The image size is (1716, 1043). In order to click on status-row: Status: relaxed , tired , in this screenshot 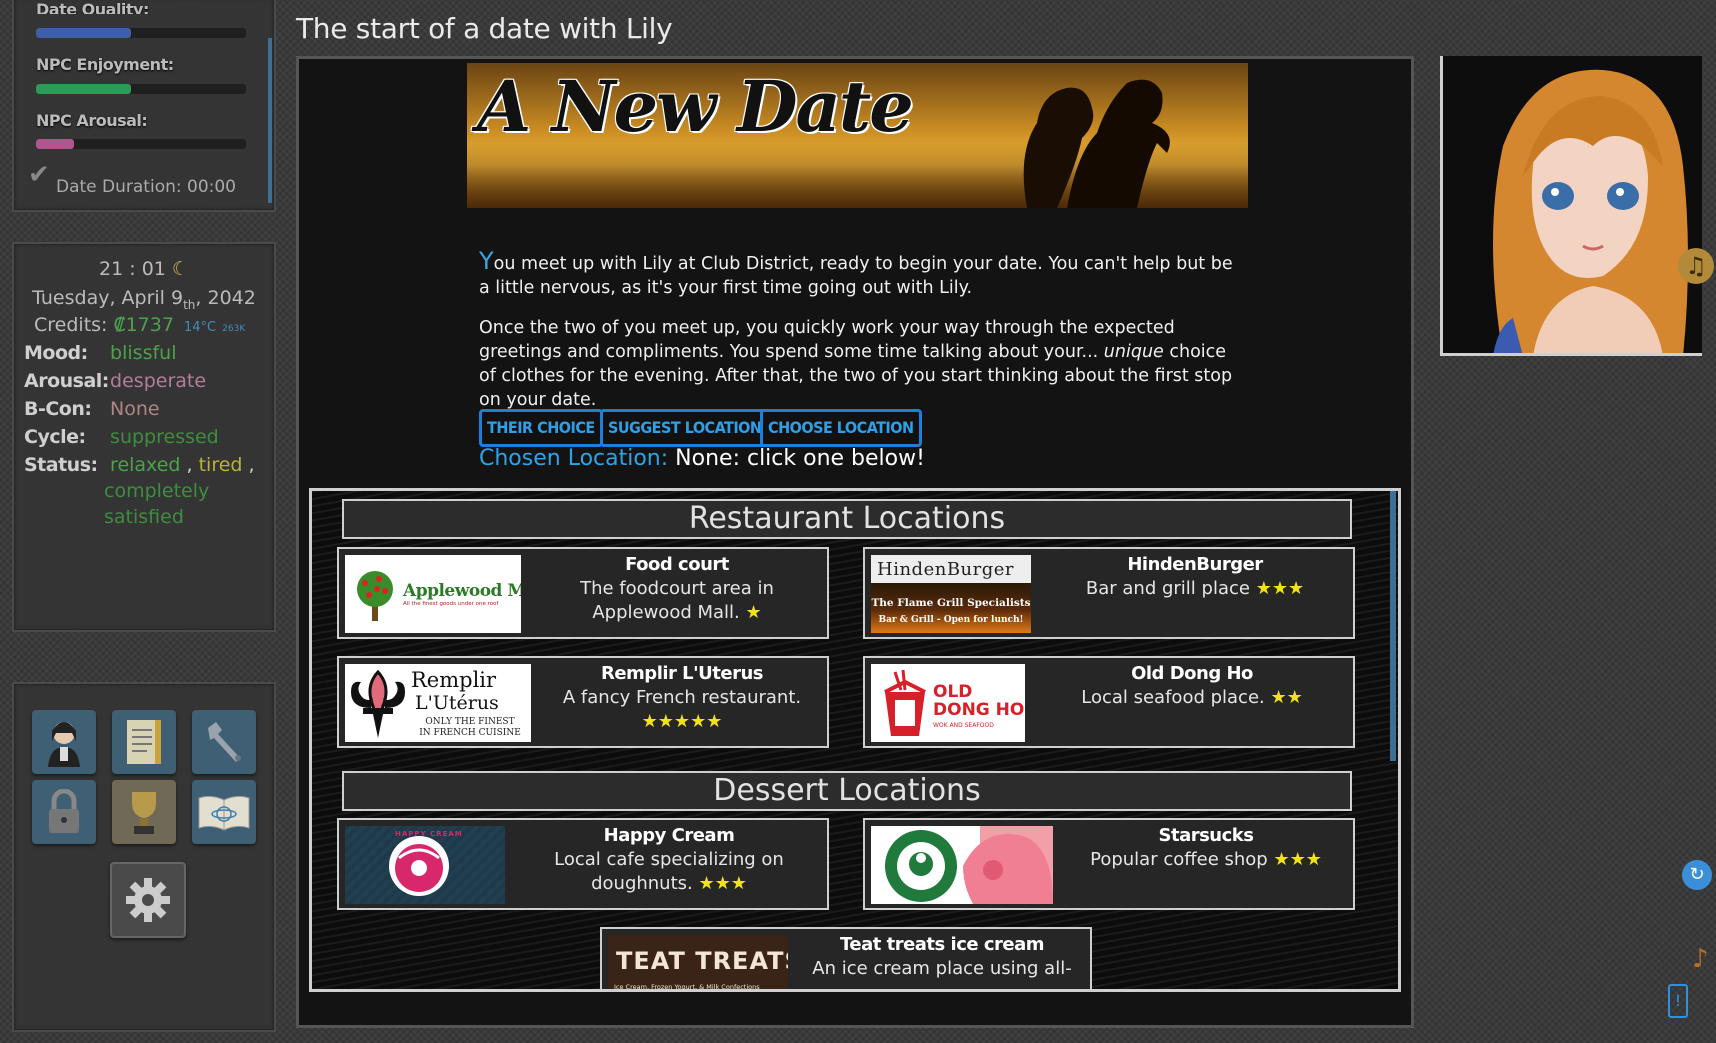, I will do `click(139, 465)`.